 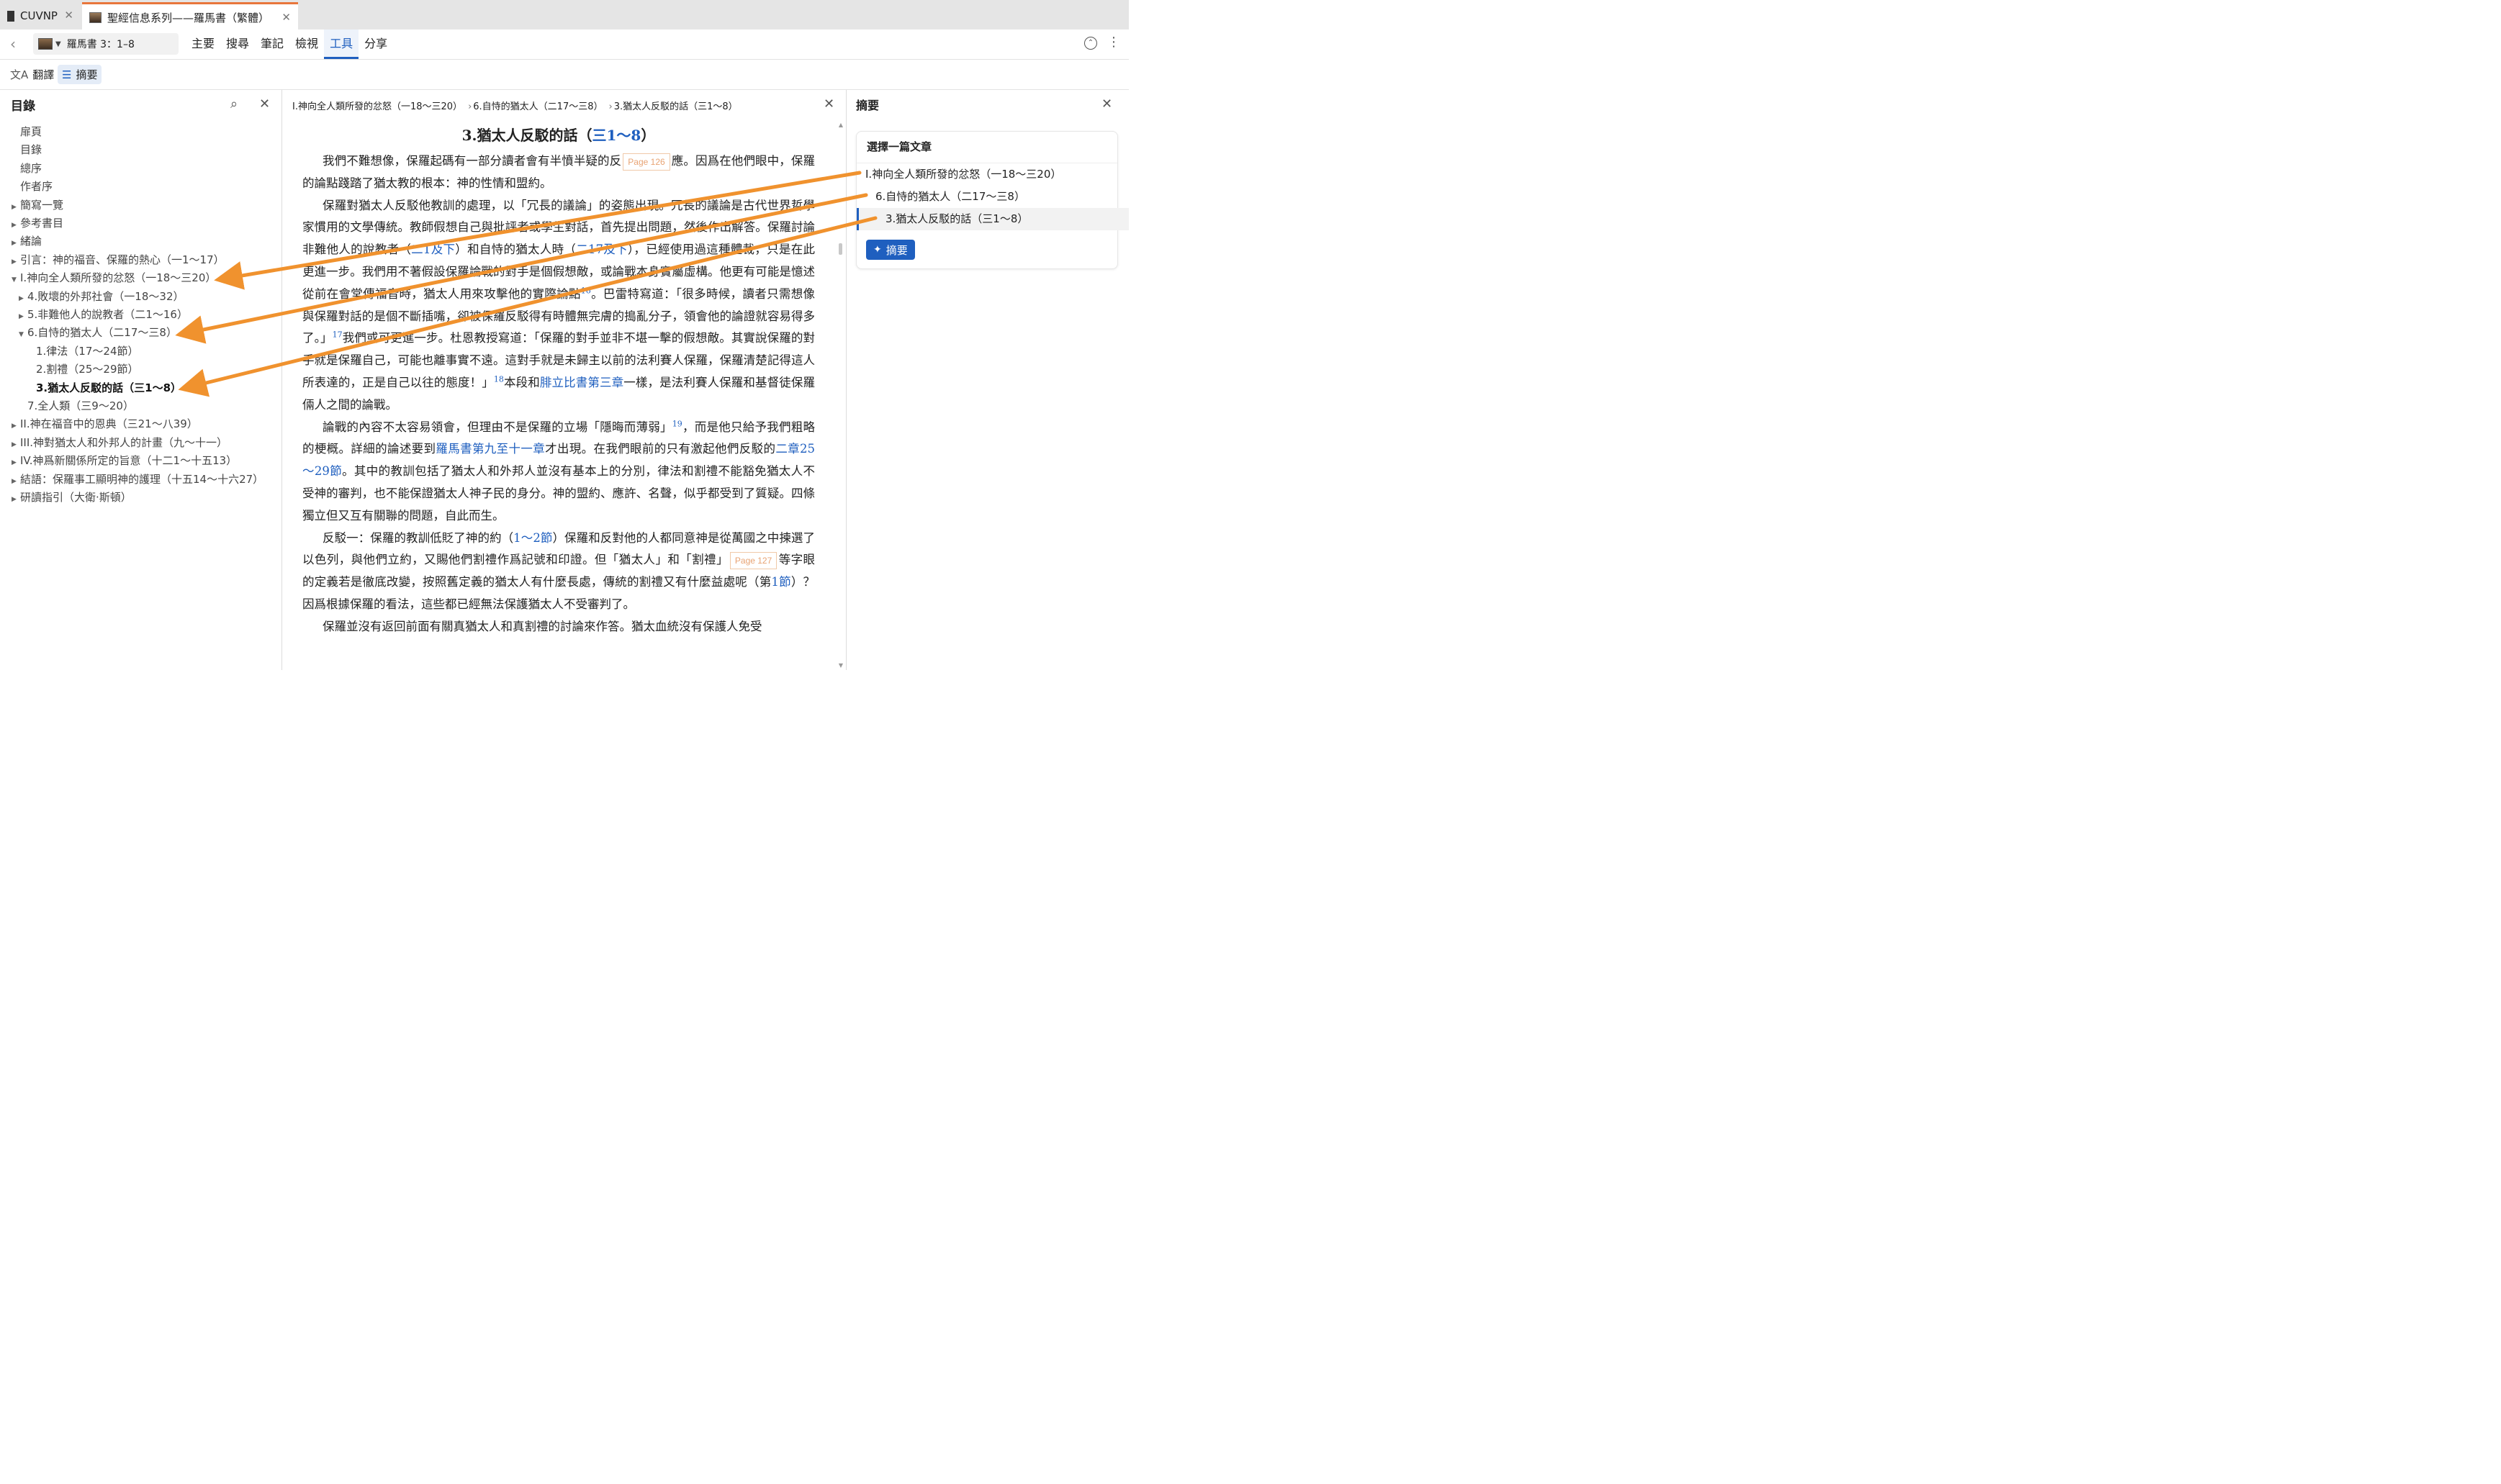 I want to click on scroll-up-arrow-icon: ▲, so click(x=841, y=125).